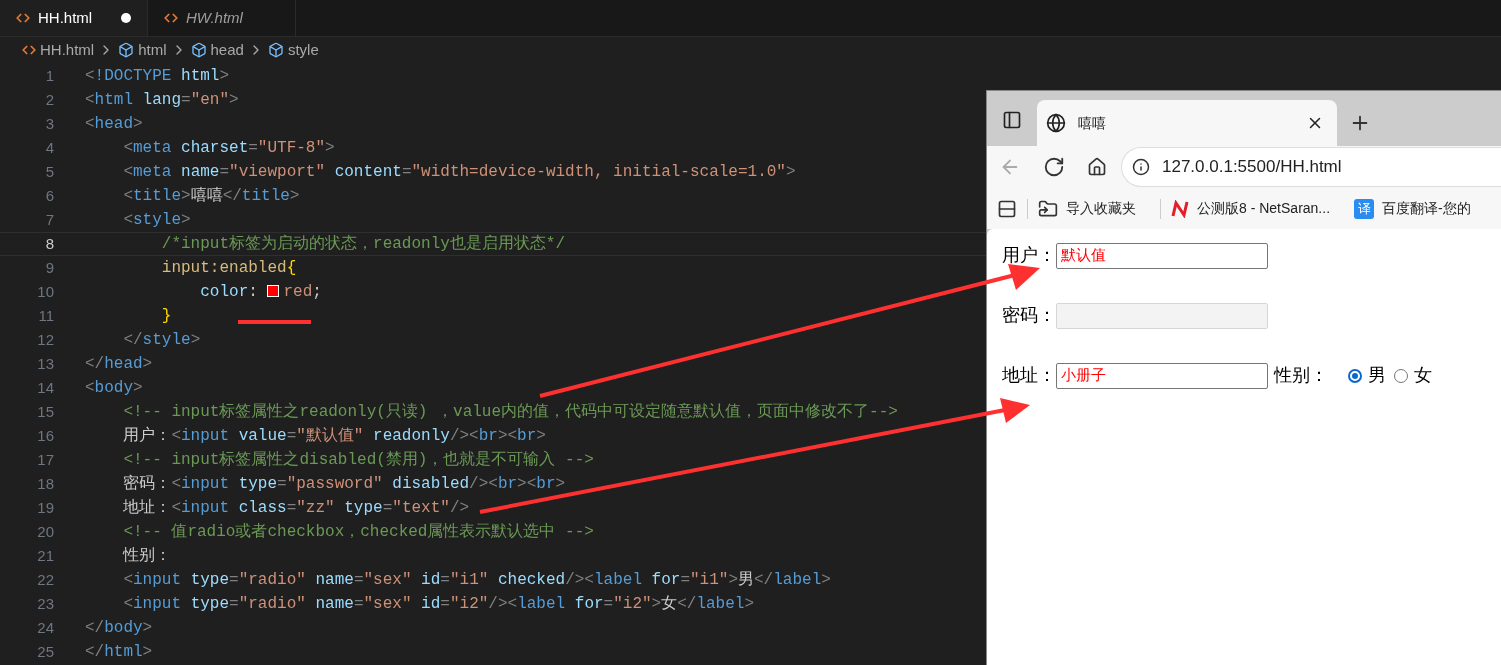  Describe the element at coordinates (358, 460) in the screenshot. I see `code-line: <!-- input标签属性之disabled(禁用)，也就是不可输入 -->` at that location.